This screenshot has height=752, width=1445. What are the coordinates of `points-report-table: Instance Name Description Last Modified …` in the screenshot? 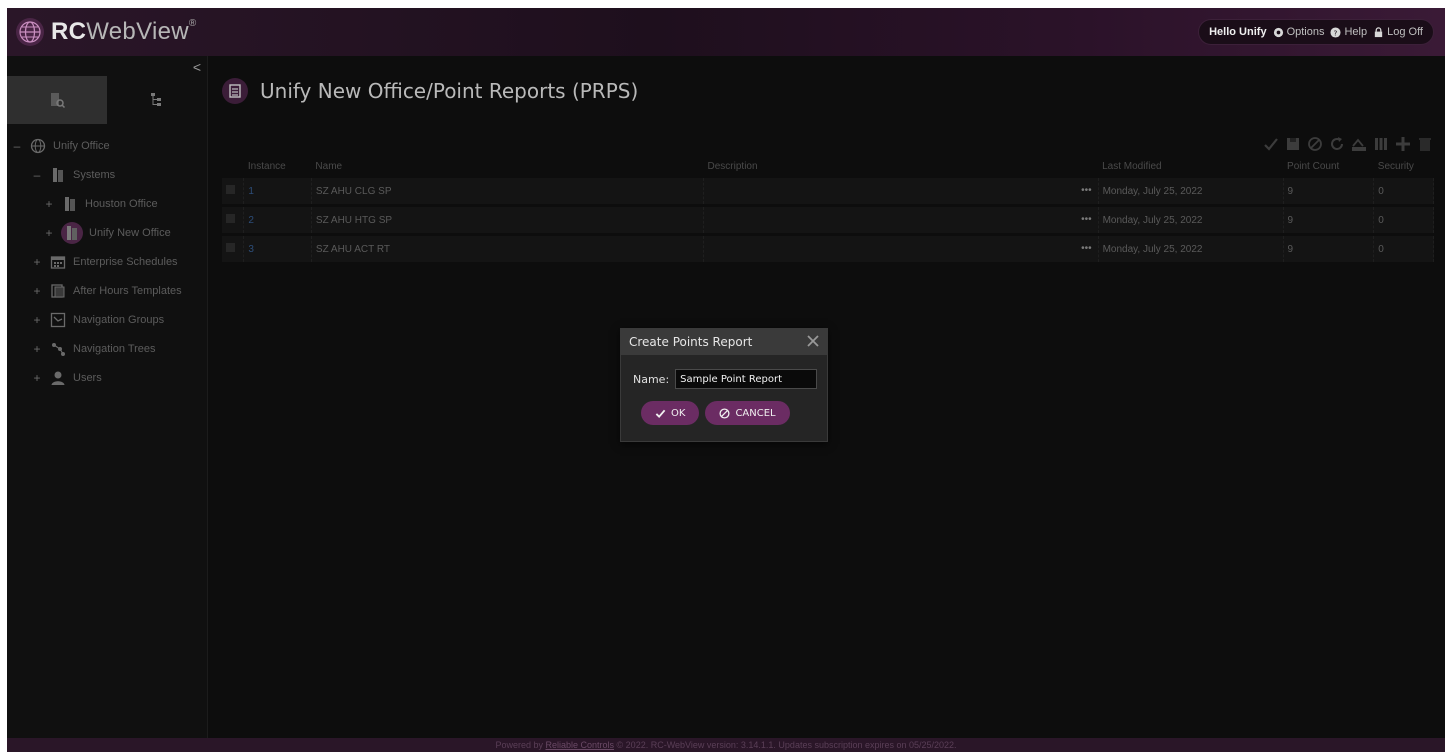 It's located at (828, 209).